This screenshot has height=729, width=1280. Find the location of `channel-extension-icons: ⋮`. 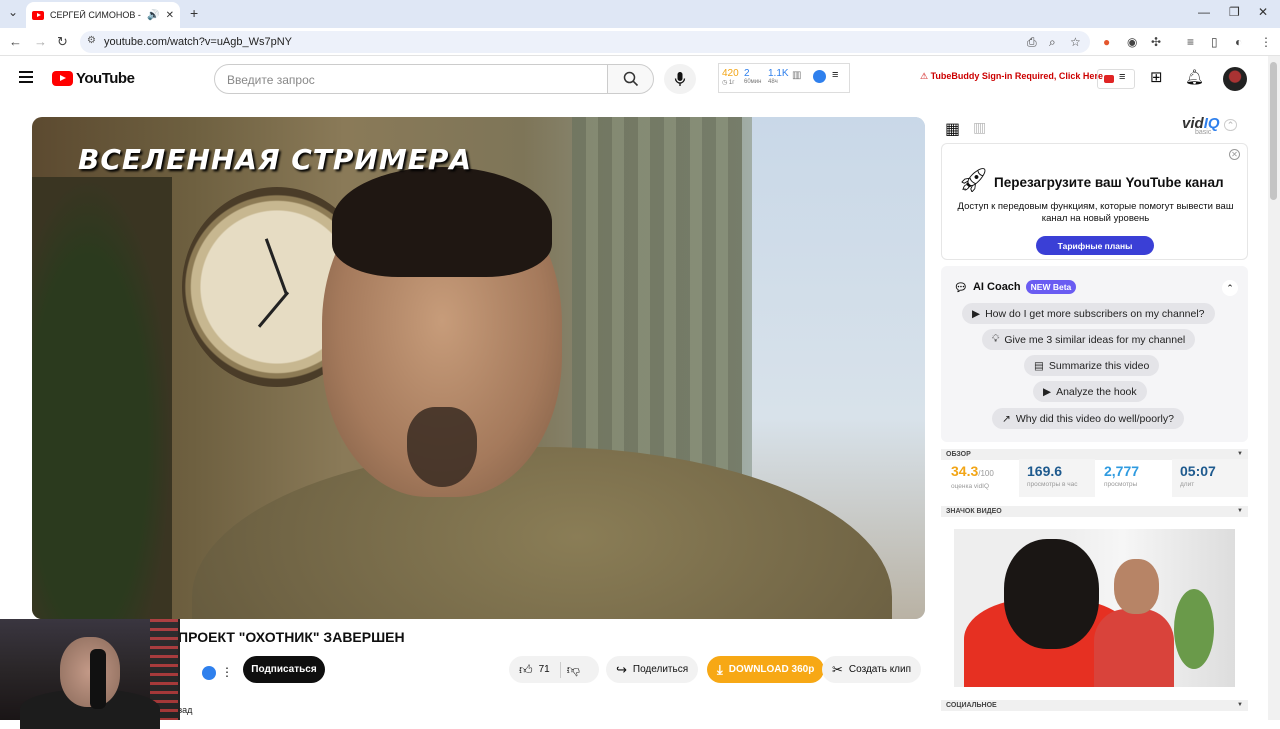

channel-extension-icons: ⋮ is located at coordinates (215, 673).